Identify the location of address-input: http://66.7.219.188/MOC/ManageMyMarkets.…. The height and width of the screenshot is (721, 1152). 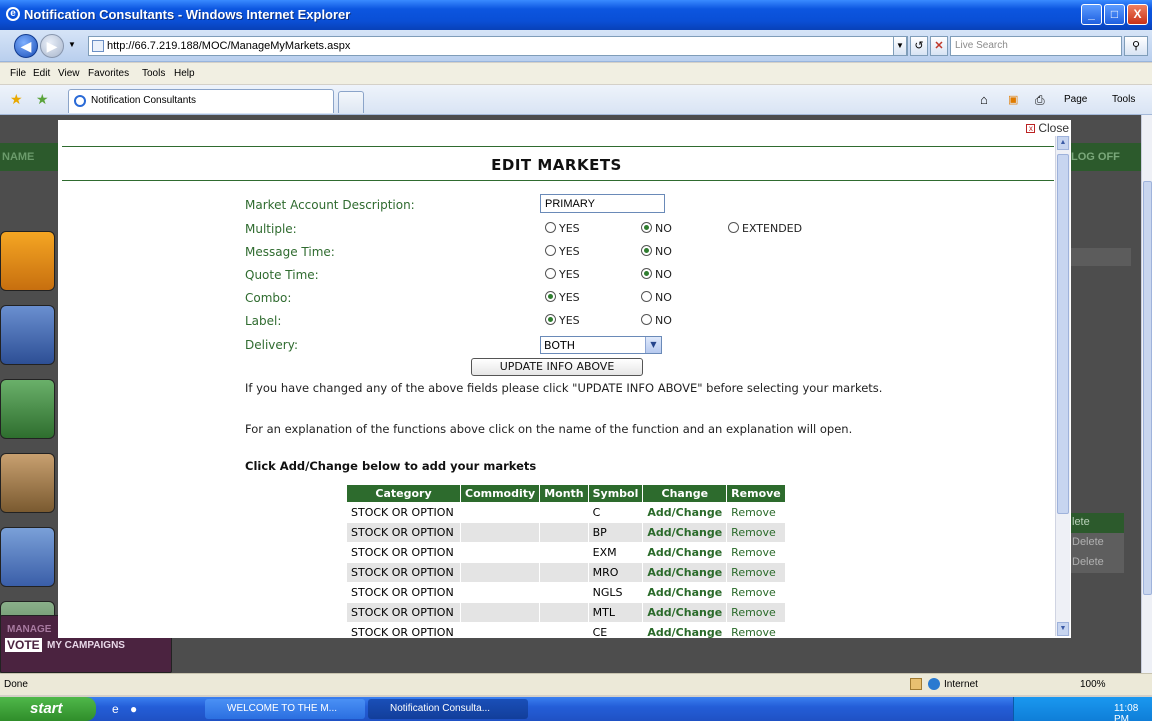
(498, 46).